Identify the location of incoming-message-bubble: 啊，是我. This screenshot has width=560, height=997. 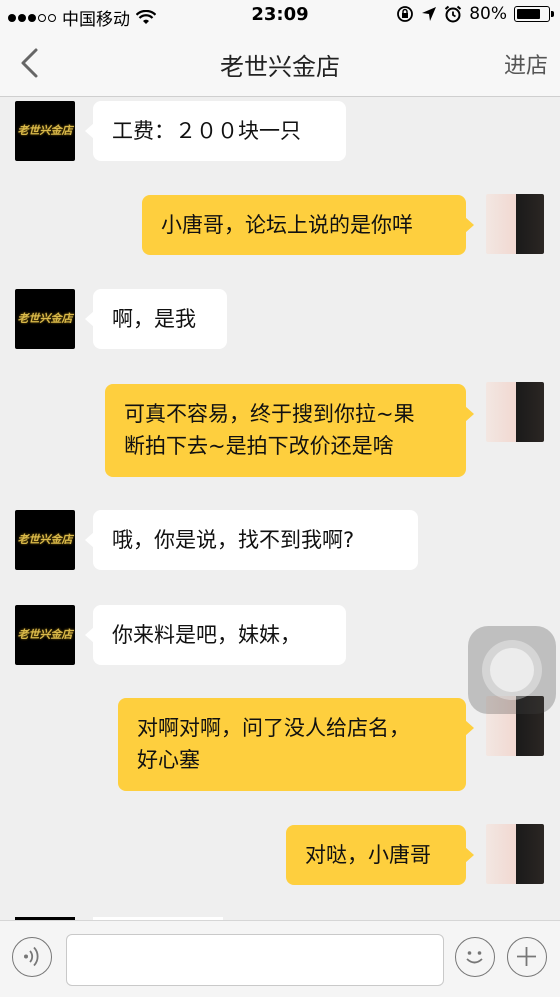
(156, 319).